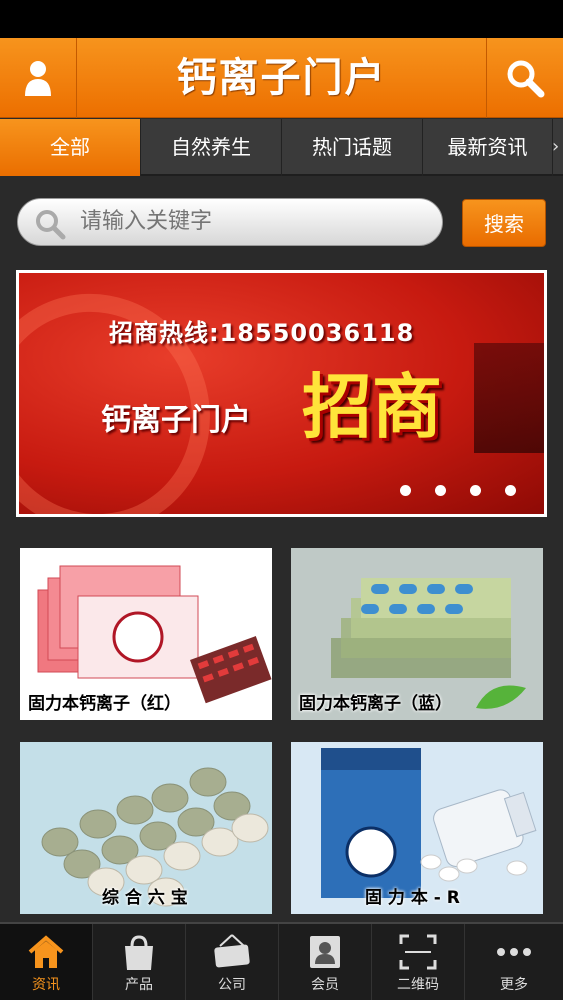 This screenshot has height=1000, width=563. I want to click on status-bar, so click(281, 19).